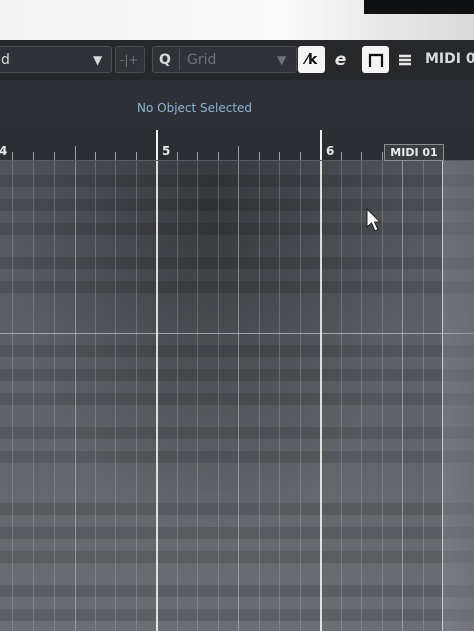 The width and height of the screenshot is (474, 631). I want to click on quantize-divider, so click(179, 59).